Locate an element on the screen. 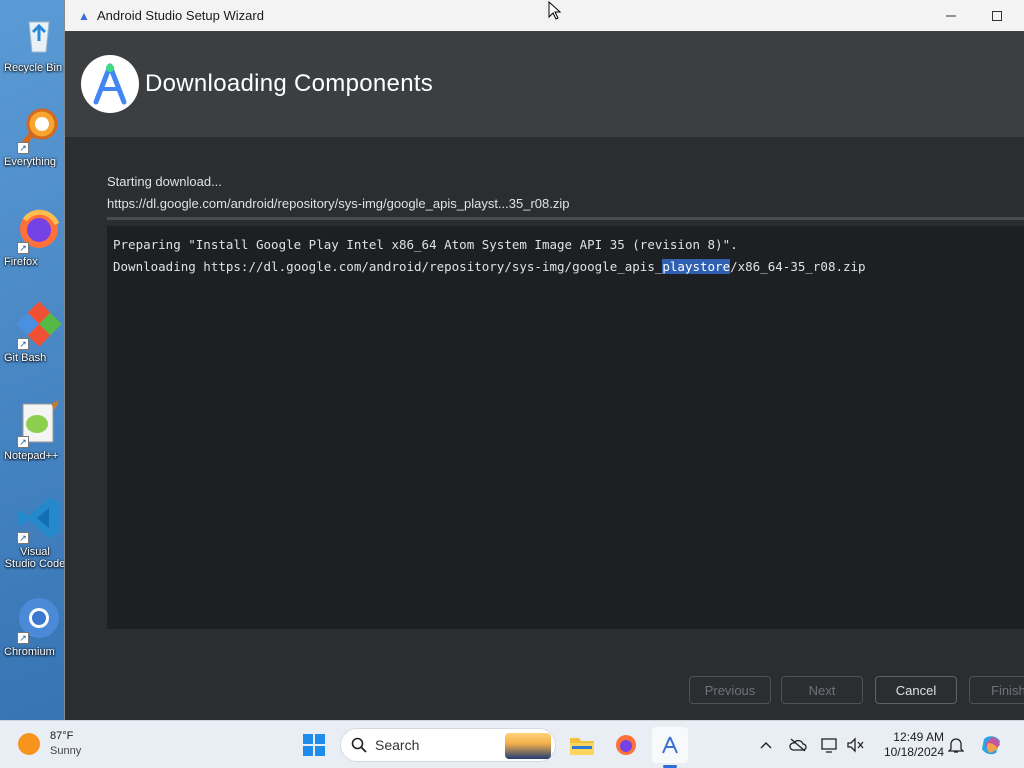 The height and width of the screenshot is (768, 1024). show-hidden-icons-button is located at coordinates (766, 745).